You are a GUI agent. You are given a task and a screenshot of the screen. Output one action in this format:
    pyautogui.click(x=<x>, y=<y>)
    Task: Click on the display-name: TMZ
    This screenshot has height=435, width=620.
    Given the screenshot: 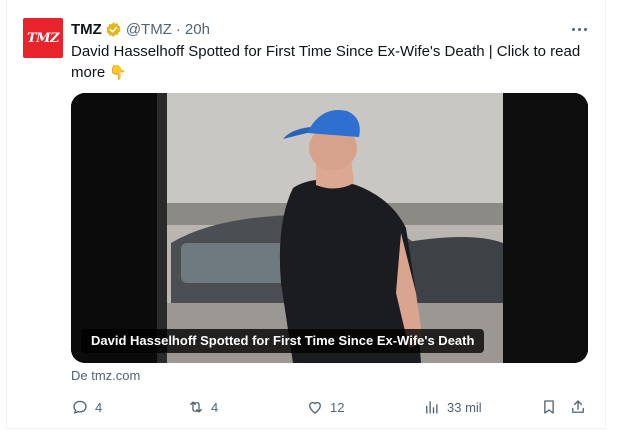 What is the action you would take?
    pyautogui.click(x=86, y=29)
    